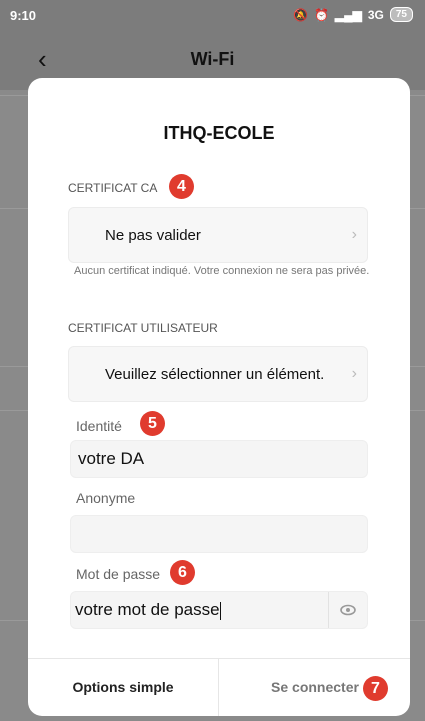  What do you see at coordinates (300, 14) in the screenshot?
I see `mute-icon: 🔕` at bounding box center [300, 14].